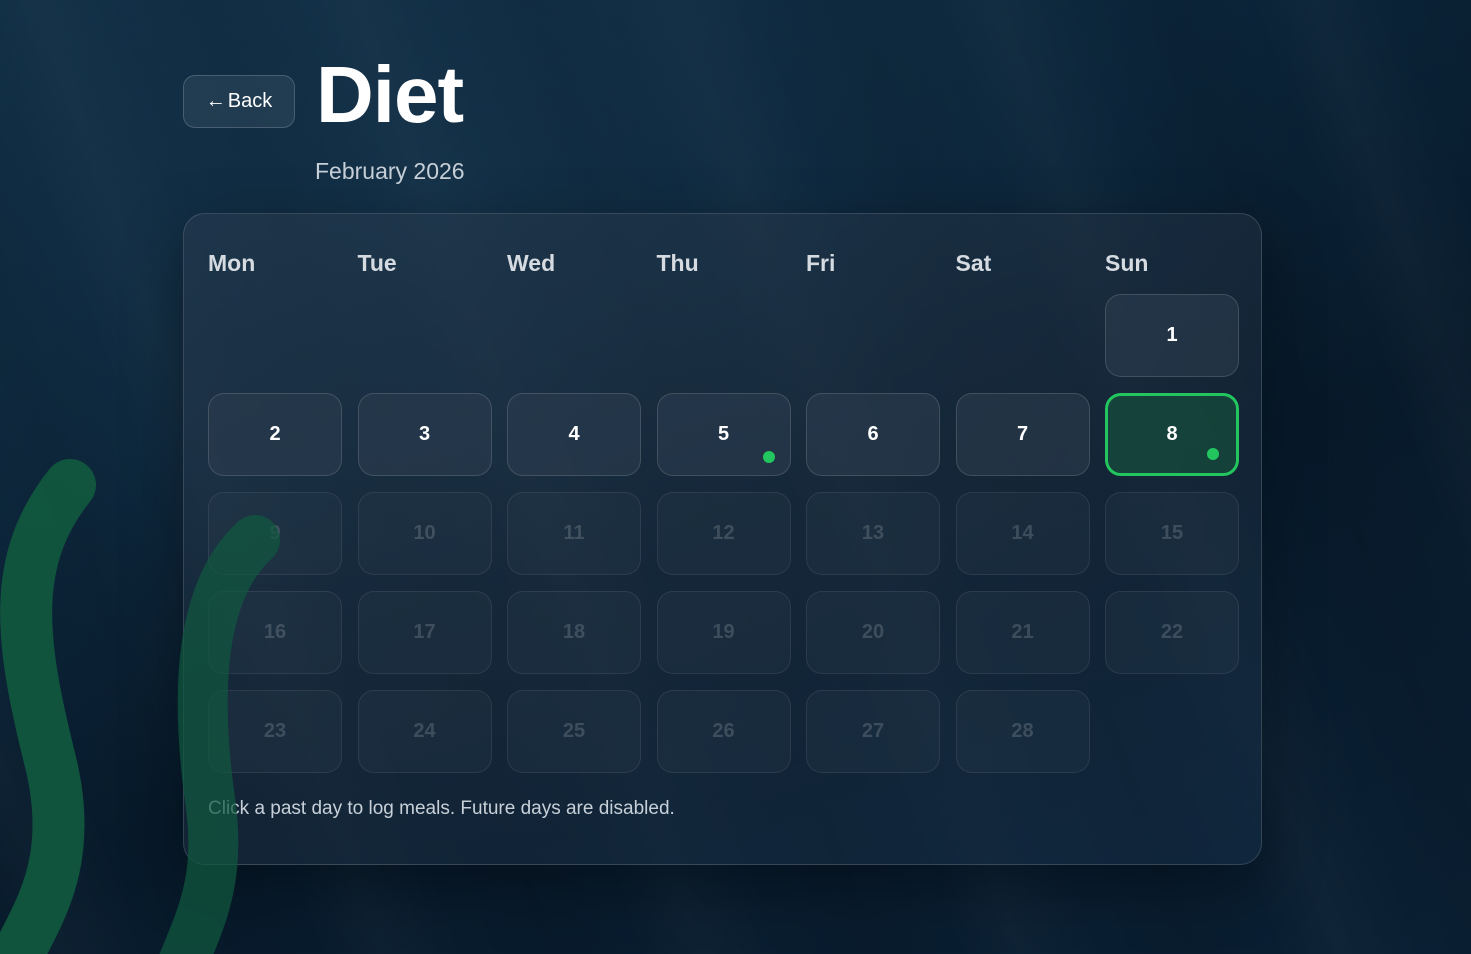  I want to click on day-number: 21, so click(1022, 632).